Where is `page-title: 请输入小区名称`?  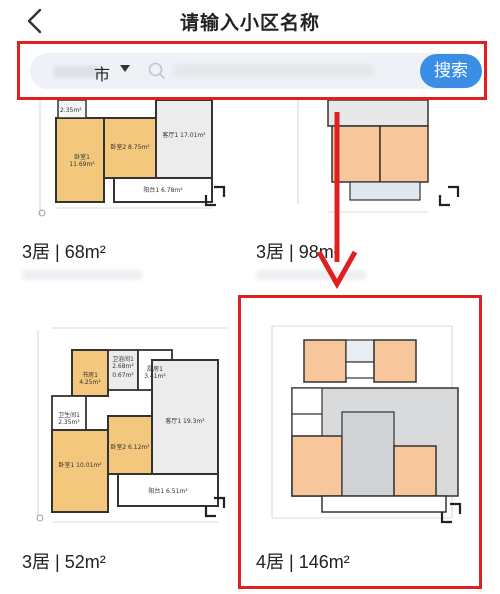 page-title: 请输入小区名称 is located at coordinates (249, 23).